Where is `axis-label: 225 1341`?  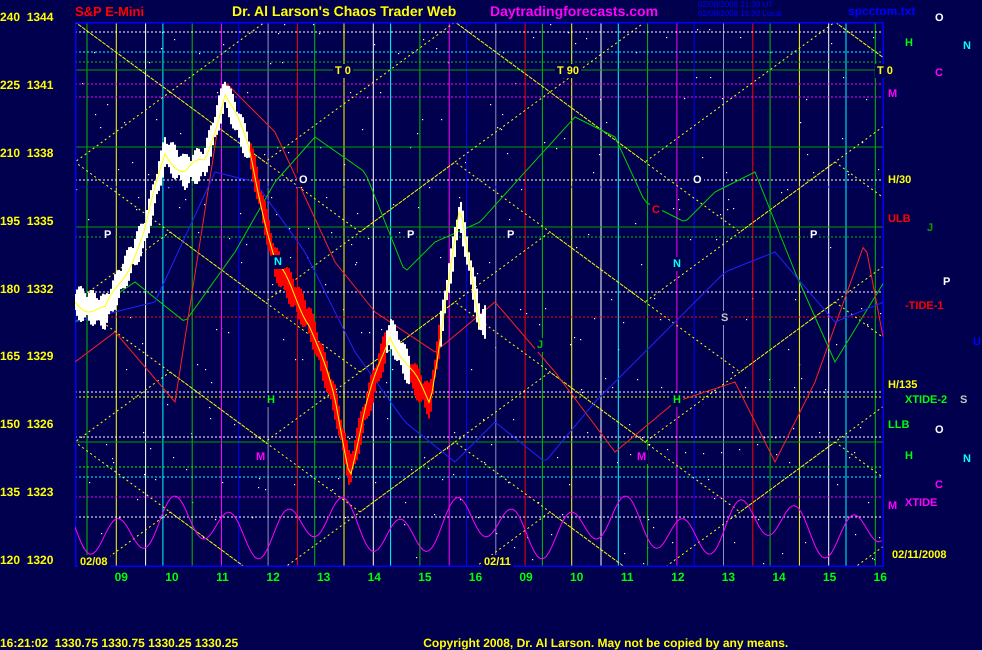
axis-label: 225 1341 is located at coordinates (27, 85).